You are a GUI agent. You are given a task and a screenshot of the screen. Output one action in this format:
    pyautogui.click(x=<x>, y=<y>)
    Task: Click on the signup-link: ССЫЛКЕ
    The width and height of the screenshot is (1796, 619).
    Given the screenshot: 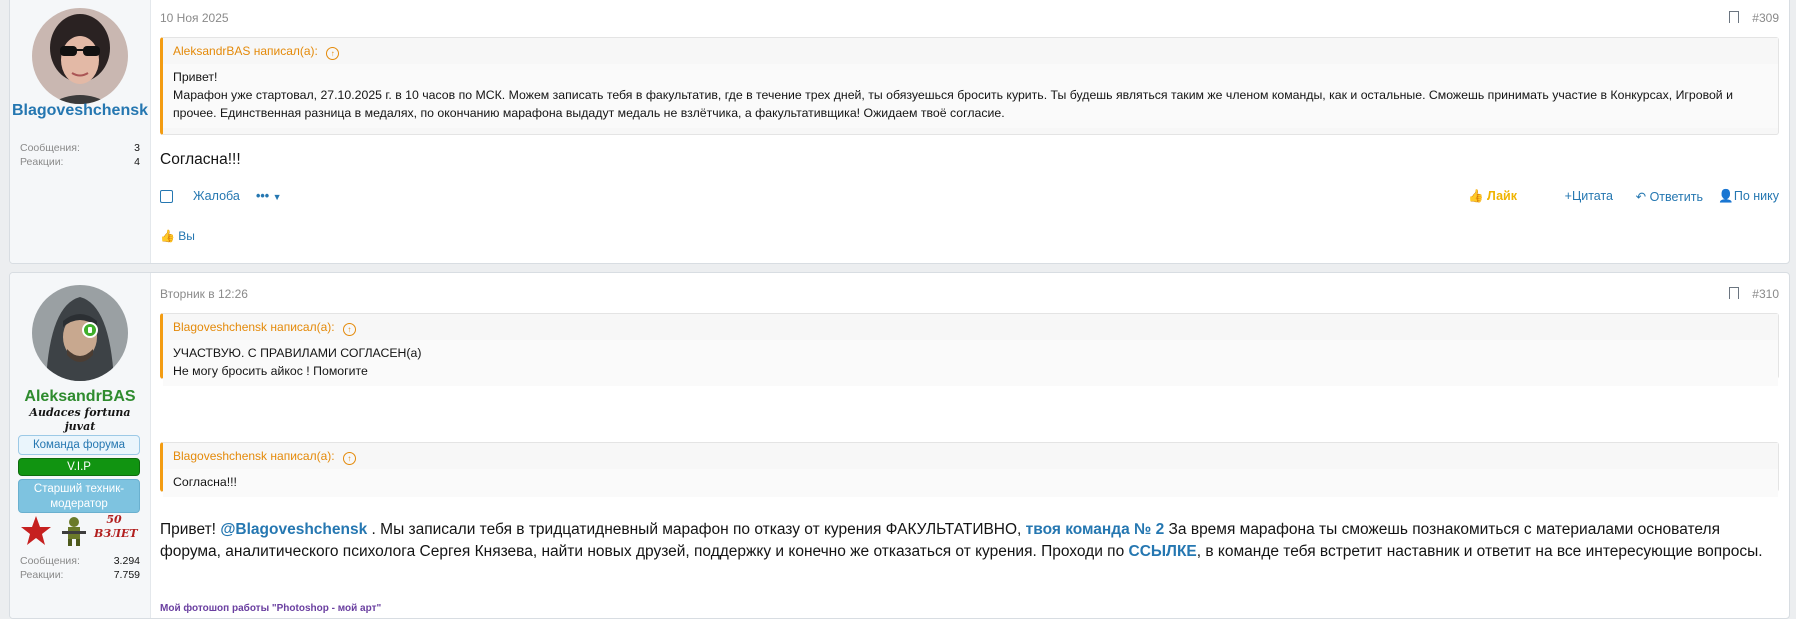 What is the action you would take?
    pyautogui.click(x=1163, y=551)
    